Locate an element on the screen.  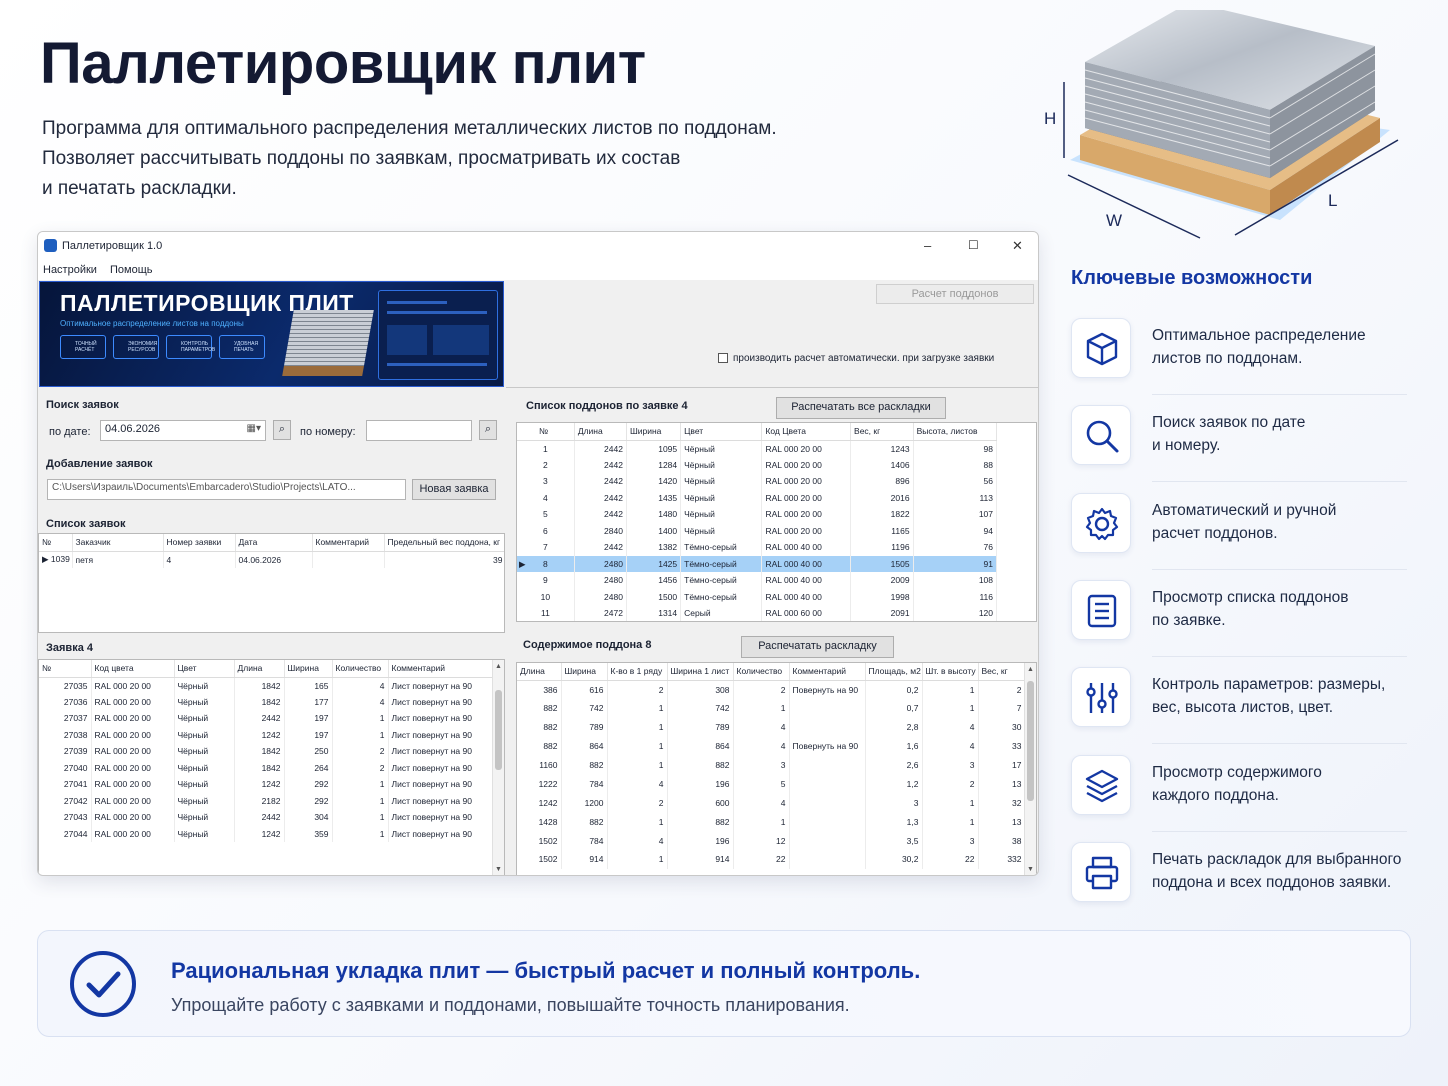
search-by-date-button: ⌕ is located at coordinates (282, 430).